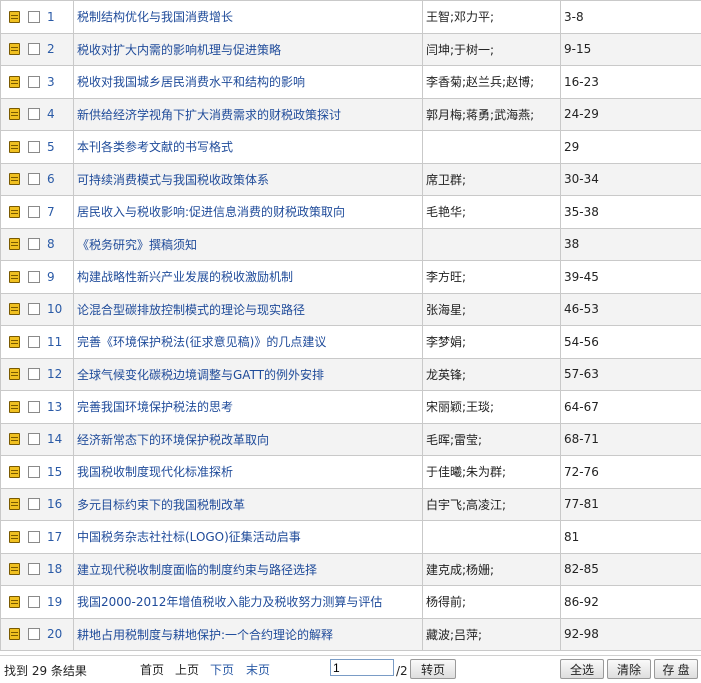 The width and height of the screenshot is (701, 683). I want to click on select-all-button: 全选, so click(582, 669).